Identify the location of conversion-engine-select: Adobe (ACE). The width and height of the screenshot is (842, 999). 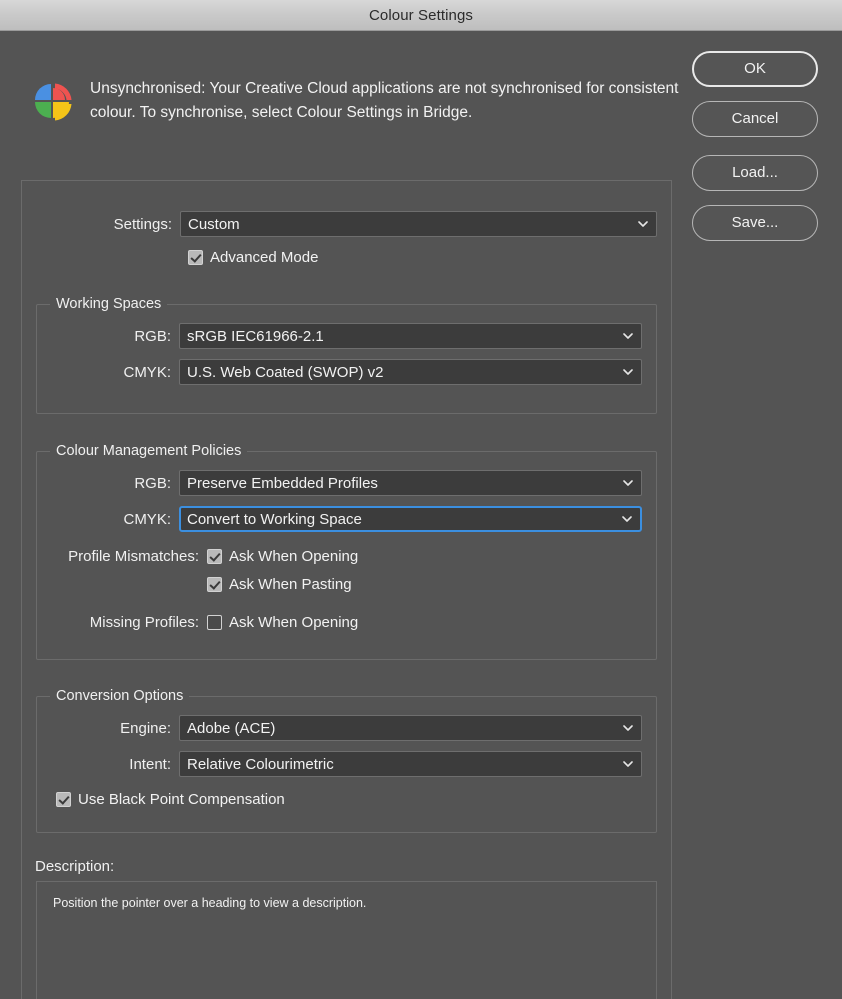
(410, 728).